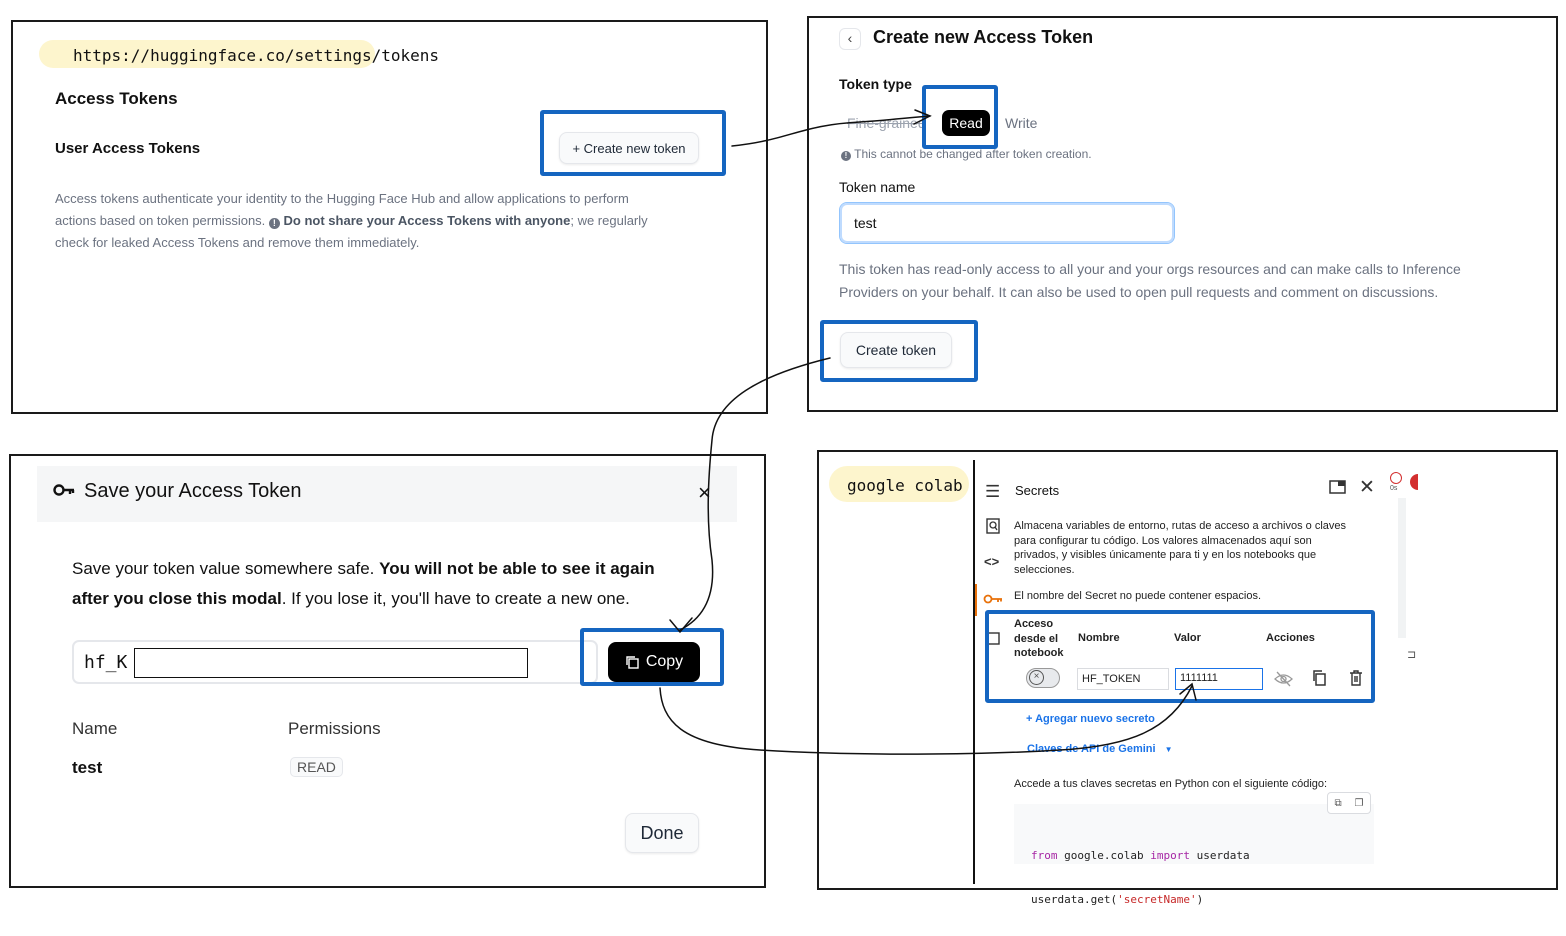  Describe the element at coordinates (316, 767) in the screenshot. I see `permission-badge: READ` at that location.